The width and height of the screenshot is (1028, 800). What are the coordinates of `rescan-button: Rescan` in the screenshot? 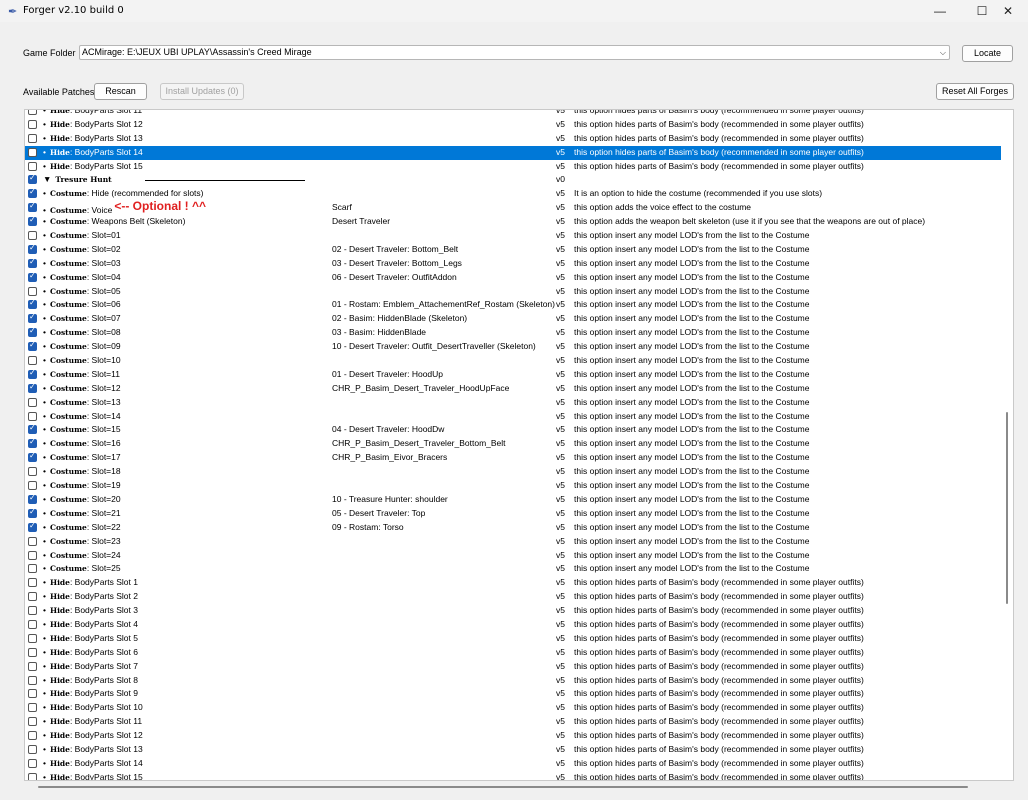 It's located at (120, 91).